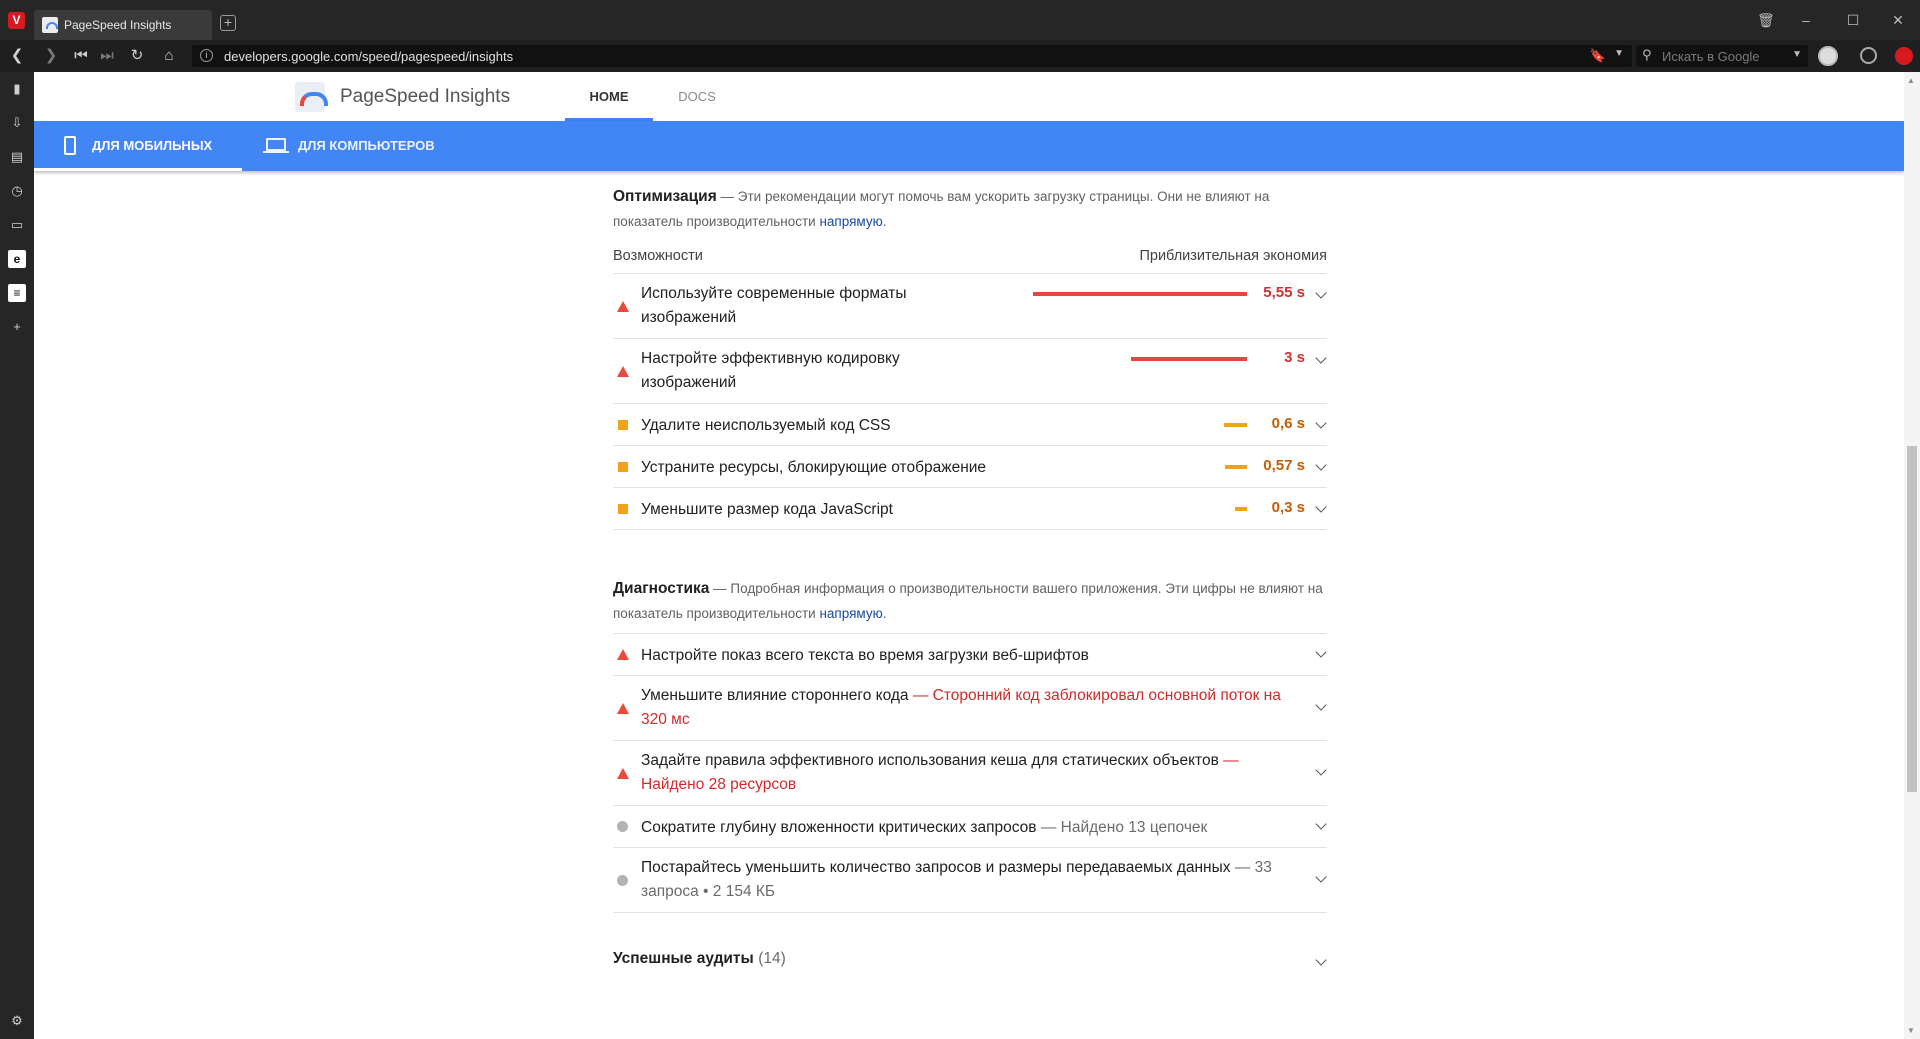  I want to click on divider, so click(970, 630).